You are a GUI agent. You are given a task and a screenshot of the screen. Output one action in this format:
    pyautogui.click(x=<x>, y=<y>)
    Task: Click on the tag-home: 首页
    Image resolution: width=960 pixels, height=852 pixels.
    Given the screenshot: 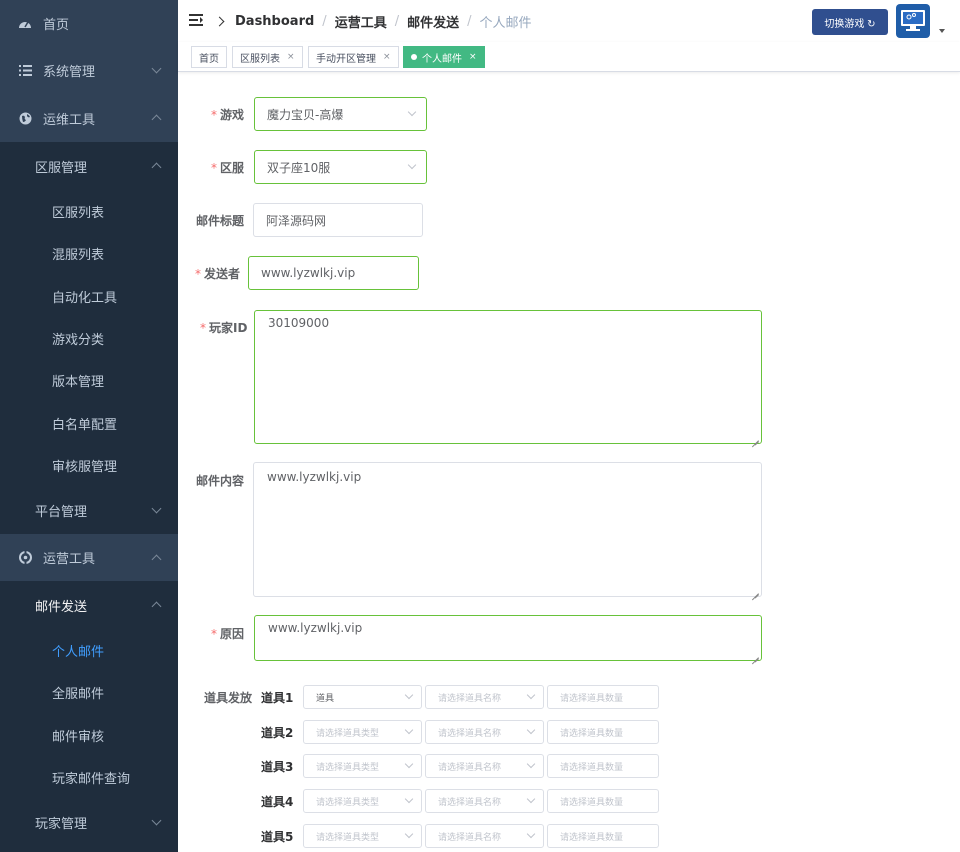 What is the action you would take?
    pyautogui.click(x=209, y=57)
    